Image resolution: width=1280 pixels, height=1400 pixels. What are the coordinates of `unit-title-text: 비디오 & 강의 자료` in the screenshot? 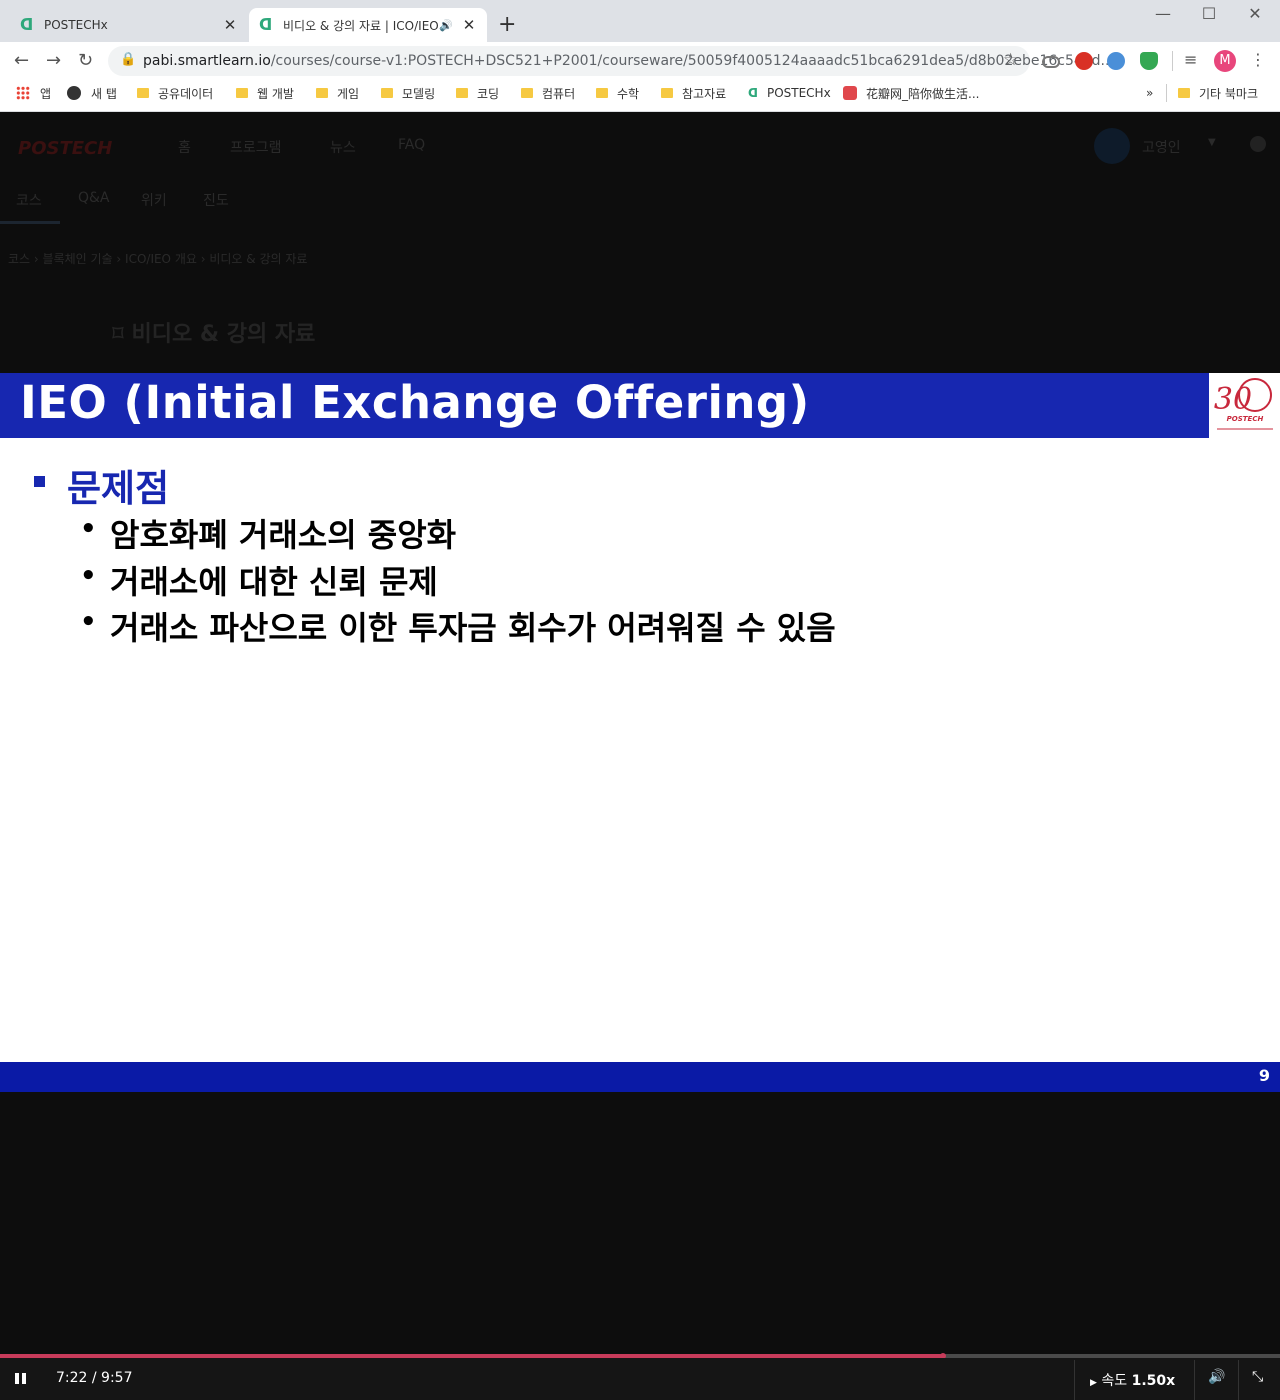 It's located at (223, 334).